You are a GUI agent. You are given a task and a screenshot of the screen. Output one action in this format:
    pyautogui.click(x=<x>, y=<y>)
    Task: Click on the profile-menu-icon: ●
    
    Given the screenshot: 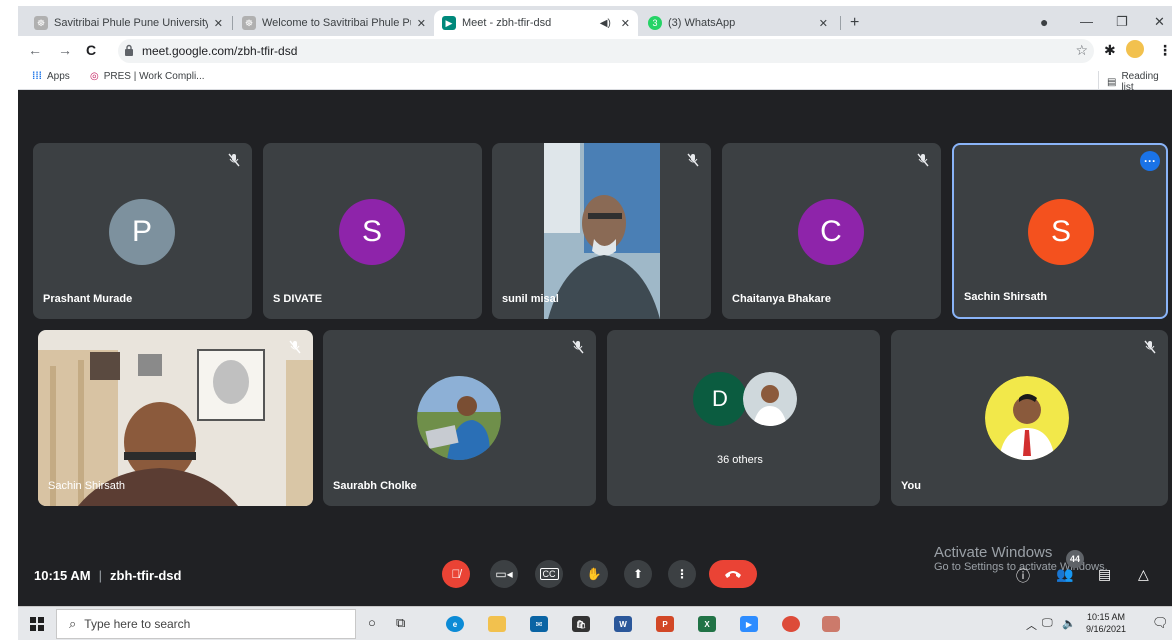 What is the action you would take?
    pyautogui.click(x=1044, y=22)
    